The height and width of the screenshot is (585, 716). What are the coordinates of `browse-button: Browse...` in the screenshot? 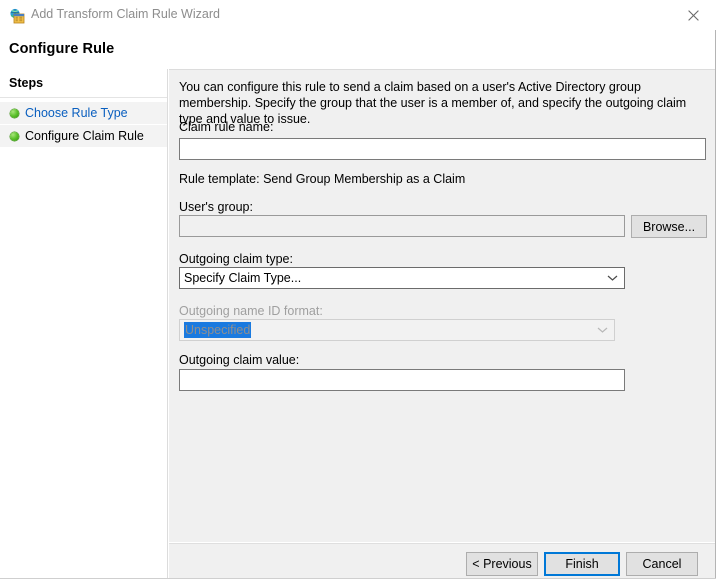 It's located at (669, 226).